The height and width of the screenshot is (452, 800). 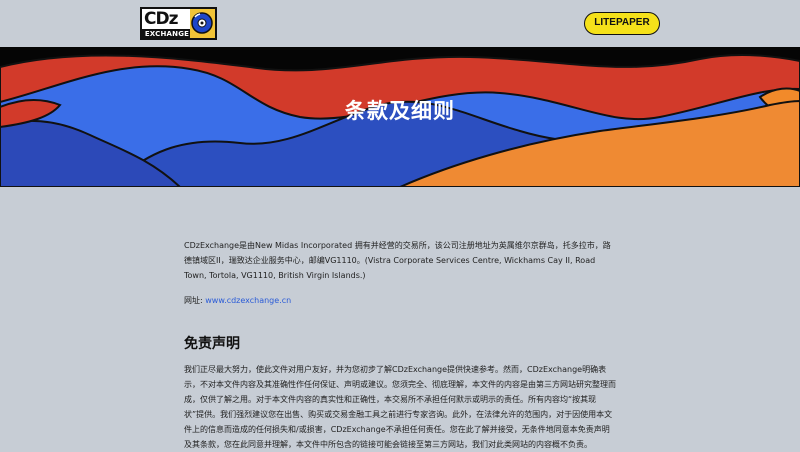 What do you see at coordinates (248, 300) in the screenshot?
I see `website-link: www.cdzexchange.cn` at bounding box center [248, 300].